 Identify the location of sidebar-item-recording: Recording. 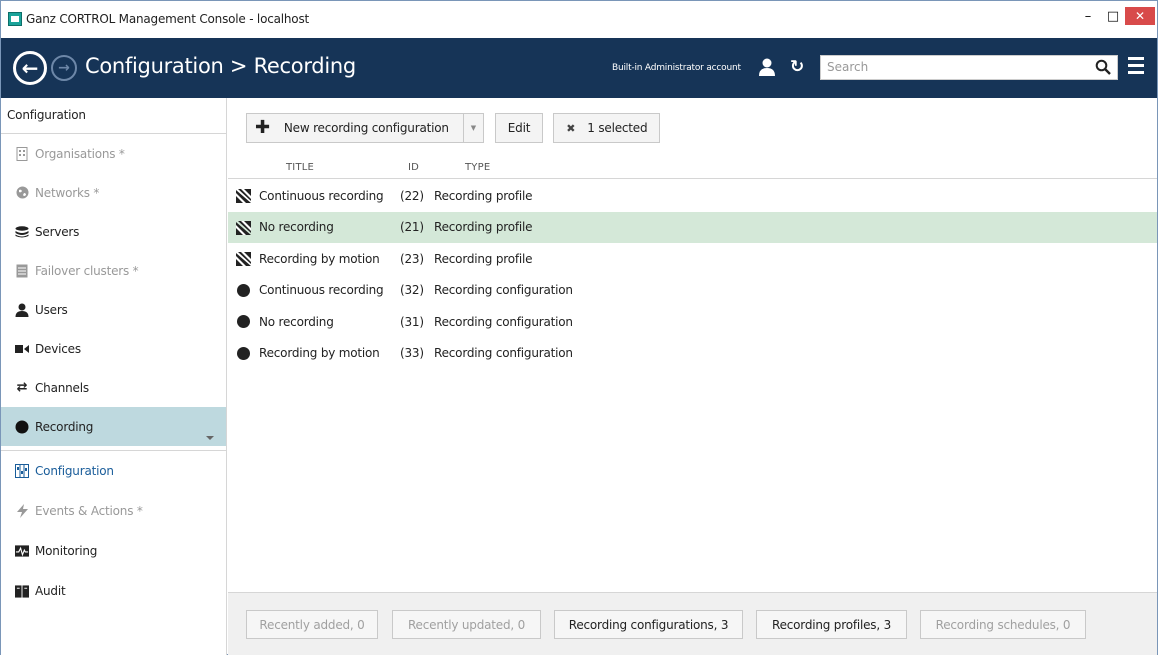
(113, 426).